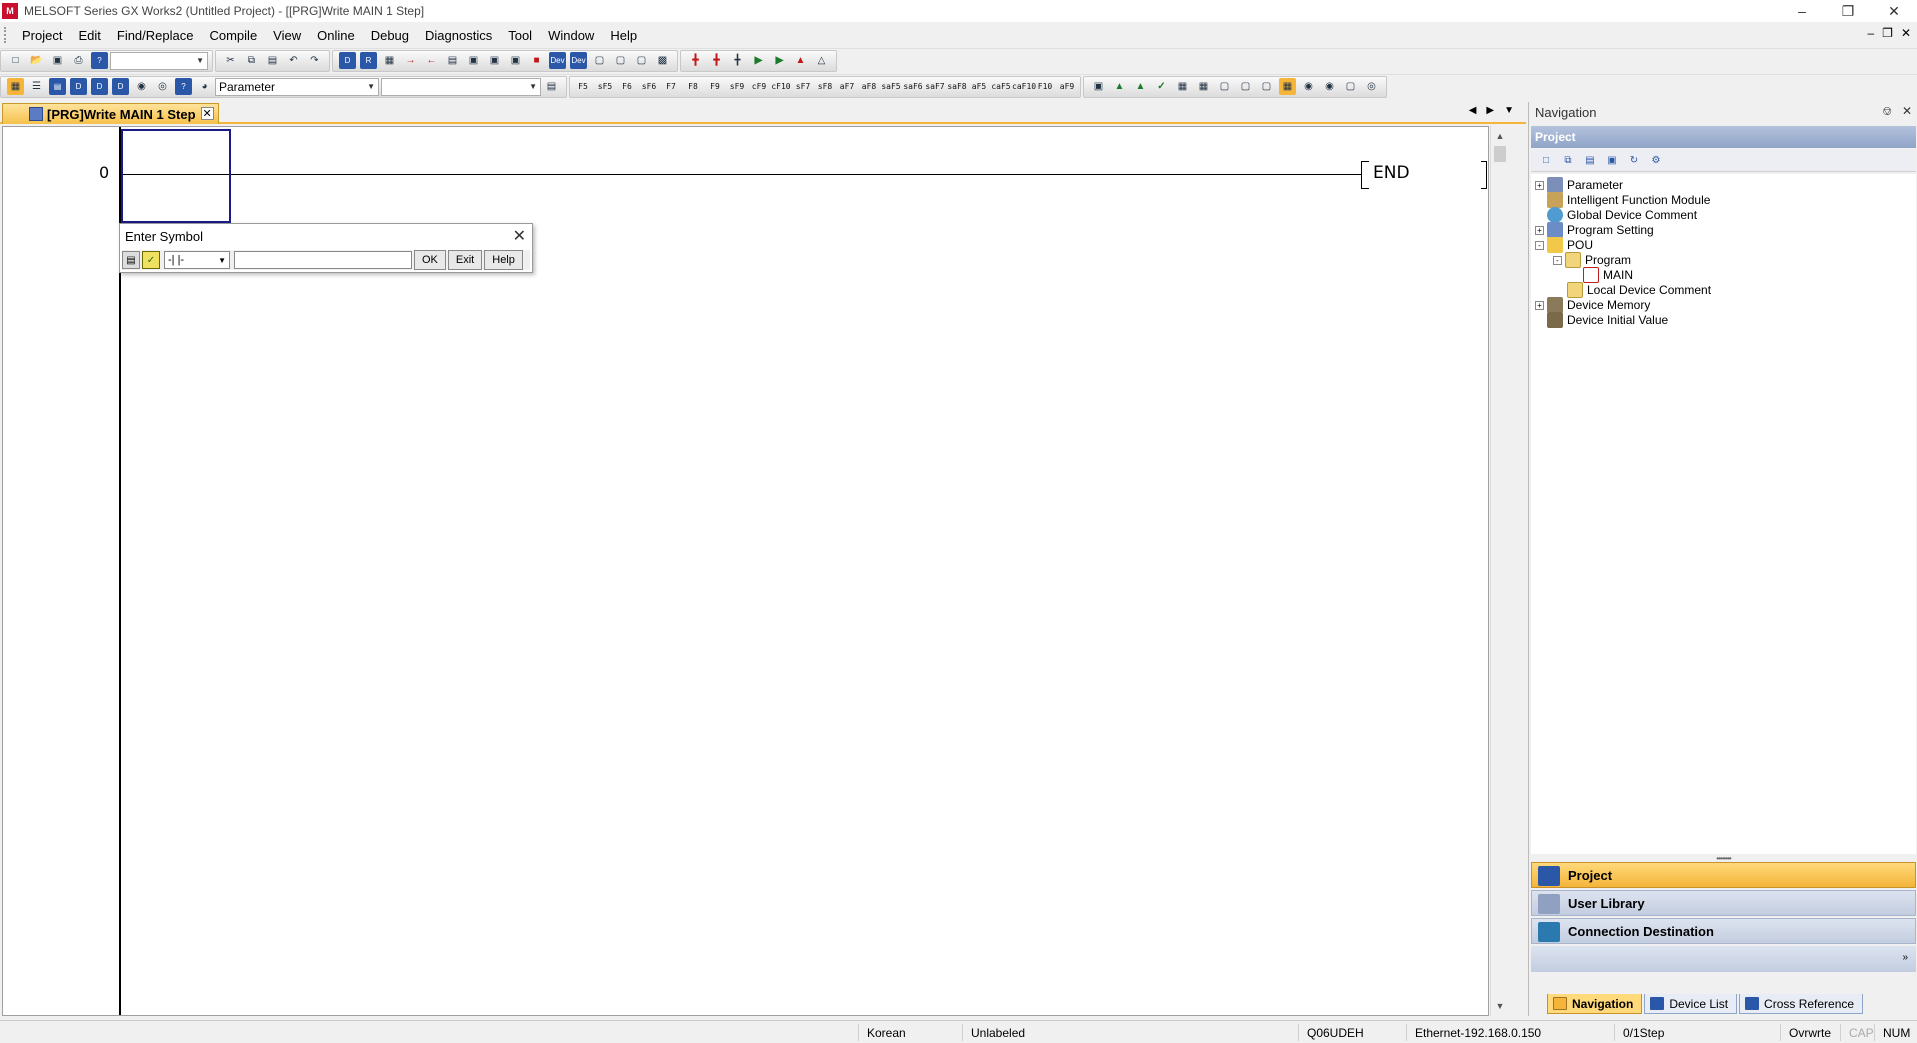 This screenshot has width=1917, height=1043. Describe the element at coordinates (715, 86) in the screenshot. I see `fk-f9: F9` at that location.